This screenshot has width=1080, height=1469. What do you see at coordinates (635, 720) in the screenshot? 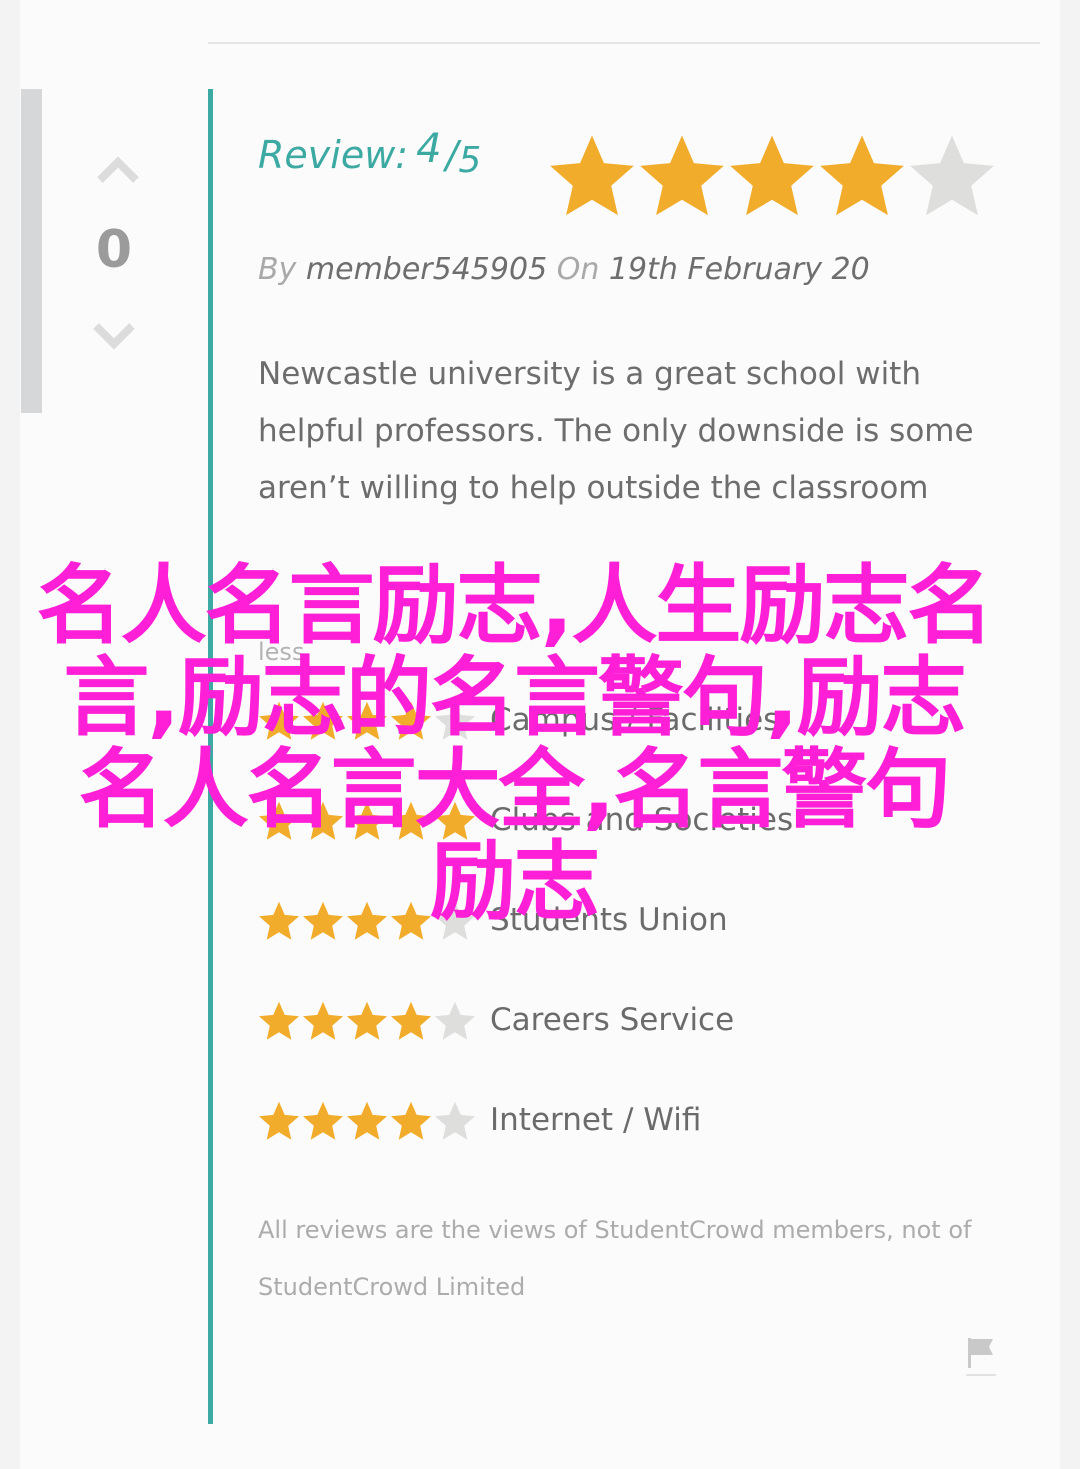
I see `category-label: Campus / Facilities` at bounding box center [635, 720].